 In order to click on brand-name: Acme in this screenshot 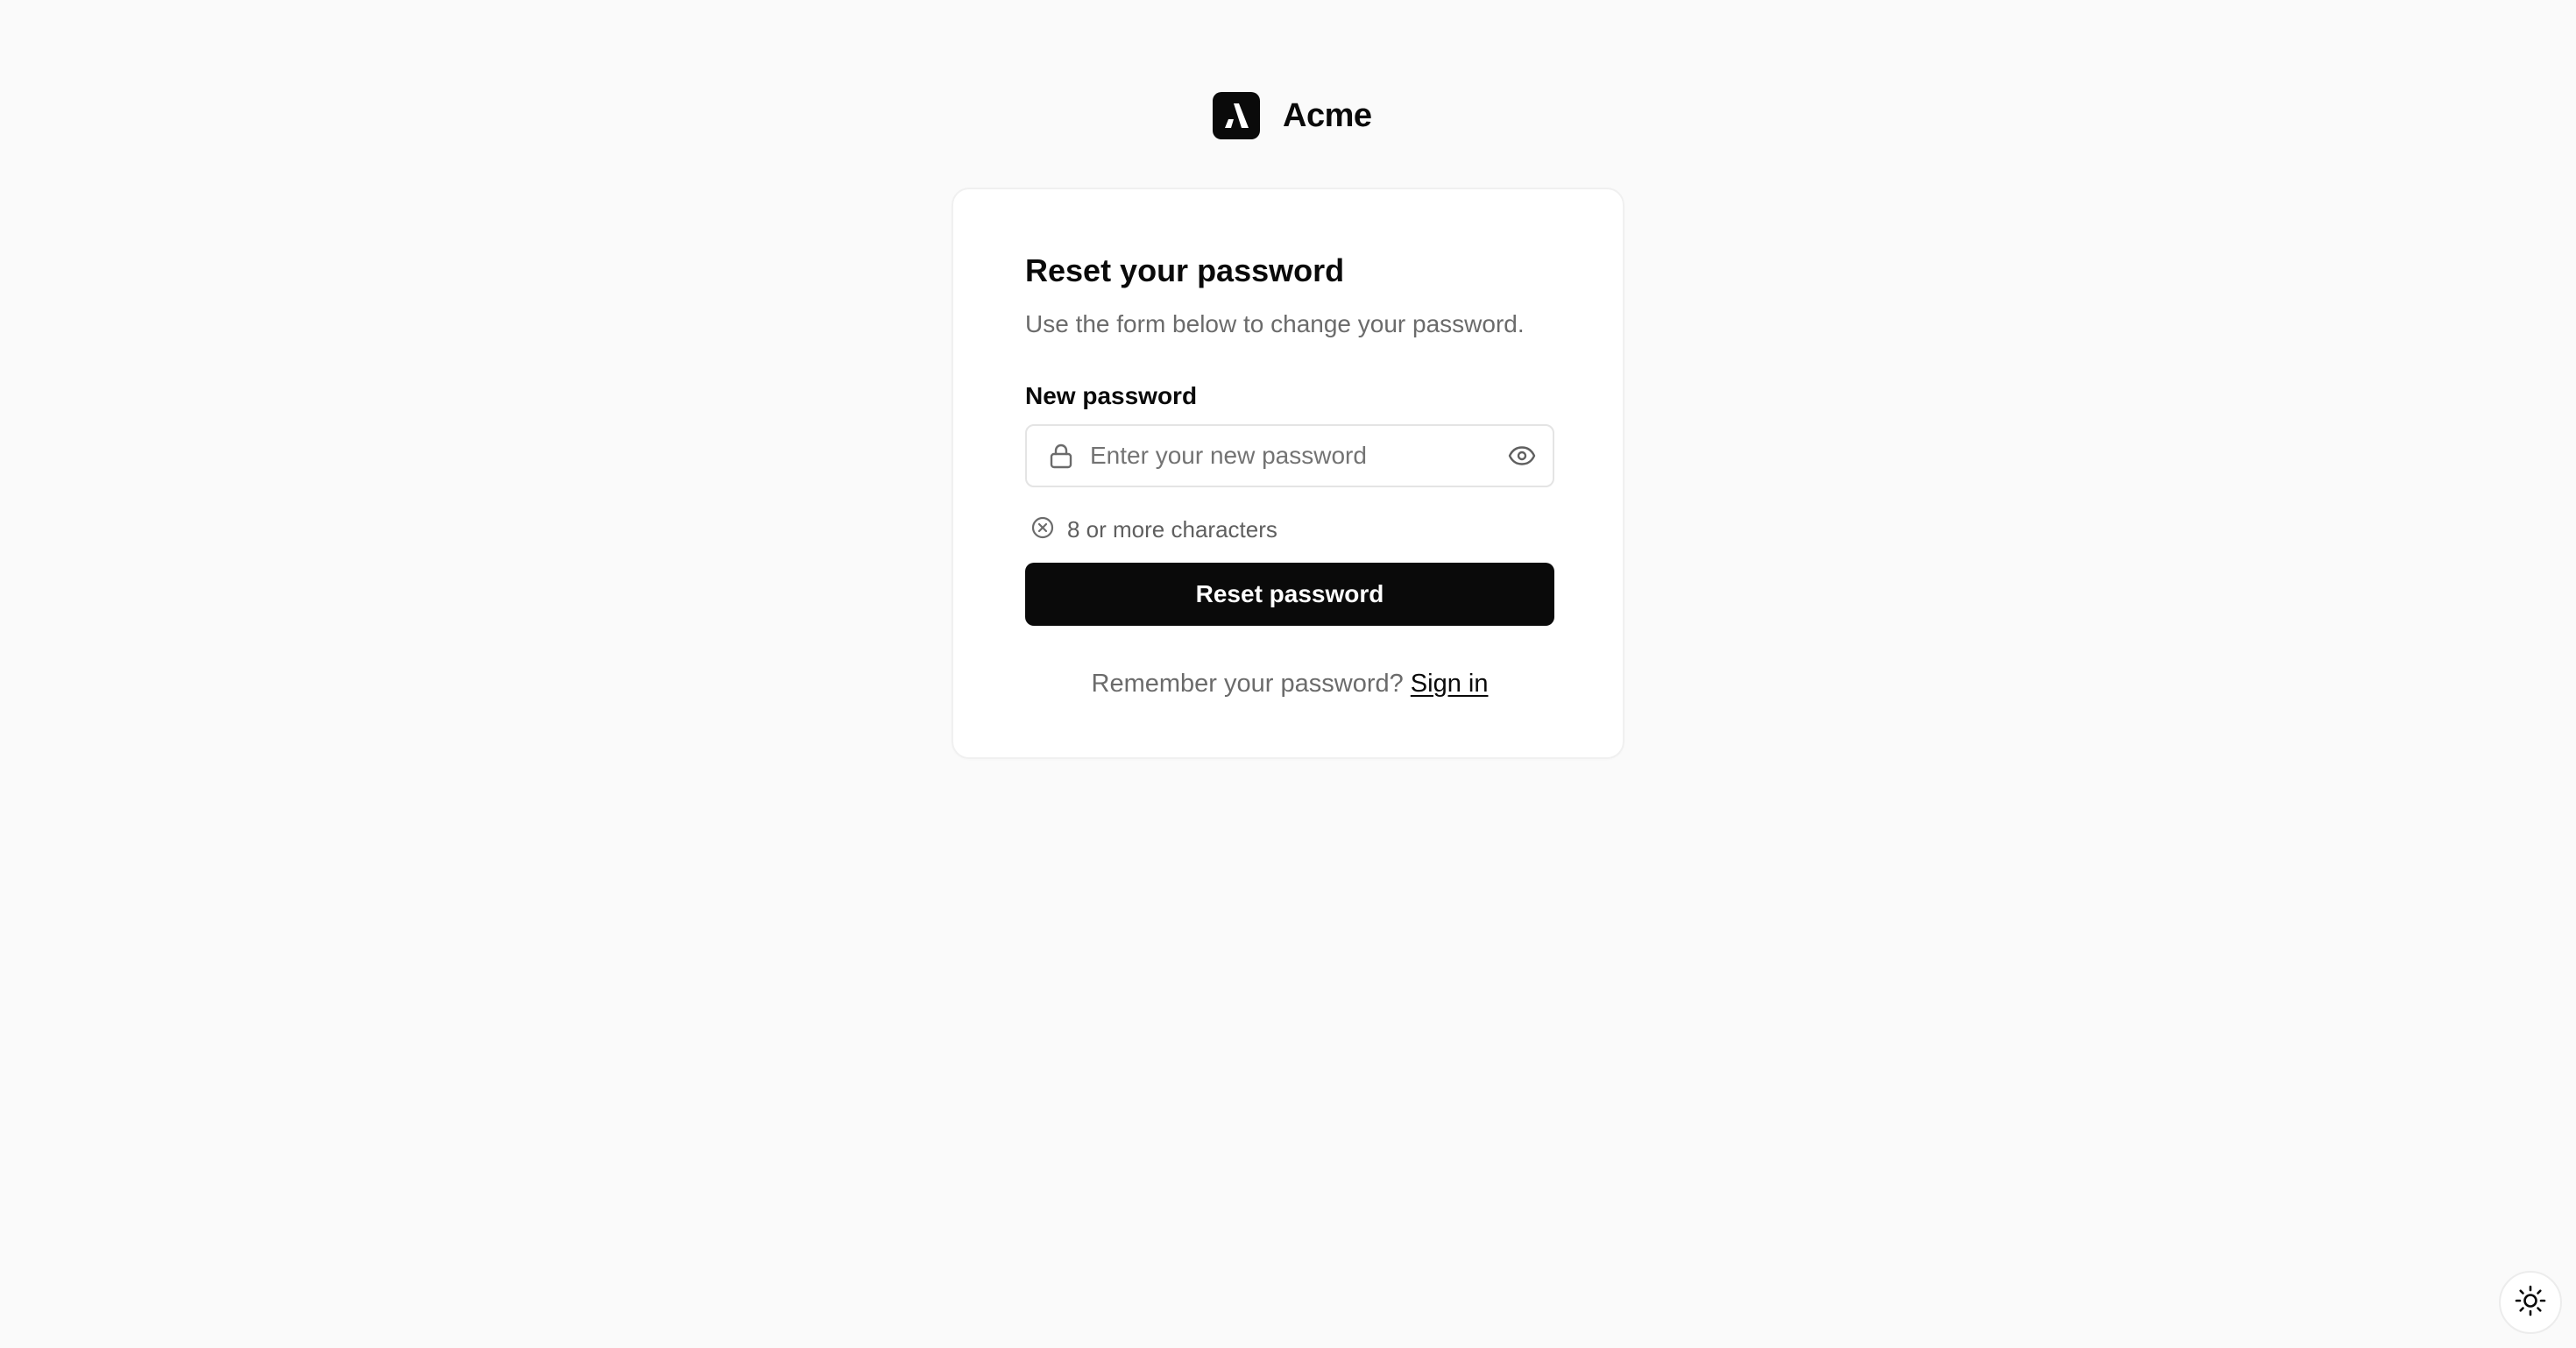, I will do `click(1327, 115)`.